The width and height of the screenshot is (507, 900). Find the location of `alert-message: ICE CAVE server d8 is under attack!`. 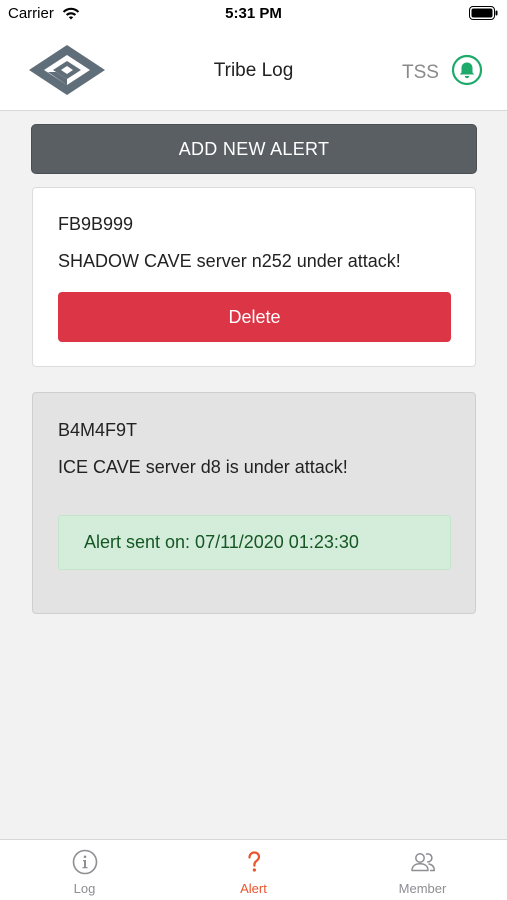

alert-message: ICE CAVE server d8 is under attack! is located at coordinates (203, 467).